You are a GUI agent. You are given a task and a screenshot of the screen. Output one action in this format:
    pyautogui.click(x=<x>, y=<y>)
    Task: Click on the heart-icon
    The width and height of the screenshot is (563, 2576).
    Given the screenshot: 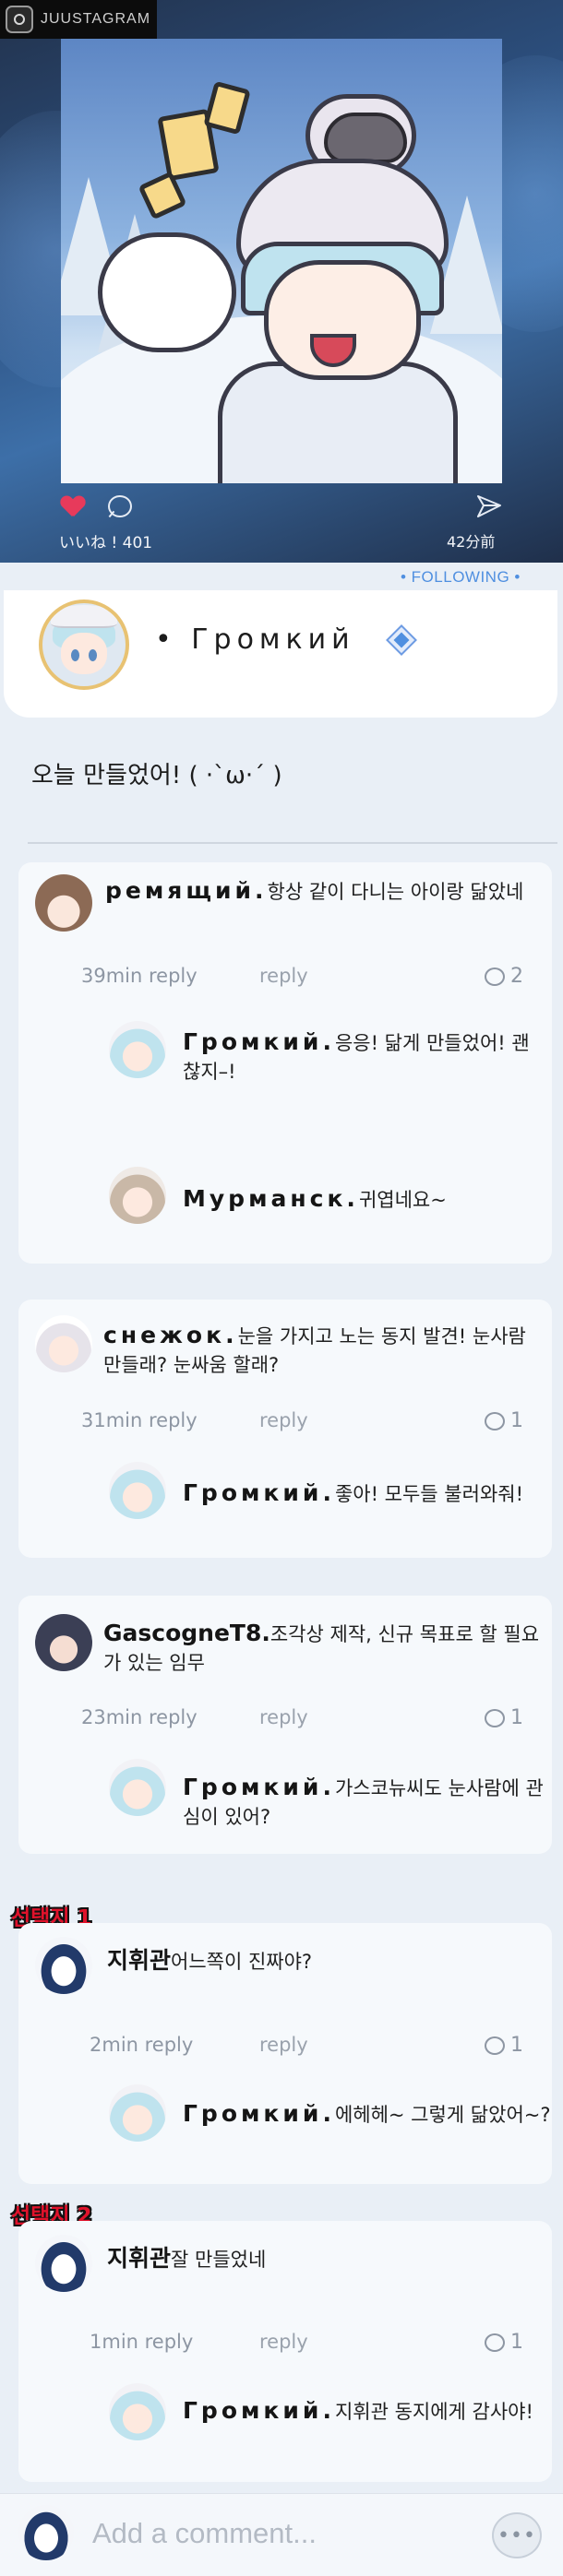 What is the action you would take?
    pyautogui.click(x=73, y=507)
    